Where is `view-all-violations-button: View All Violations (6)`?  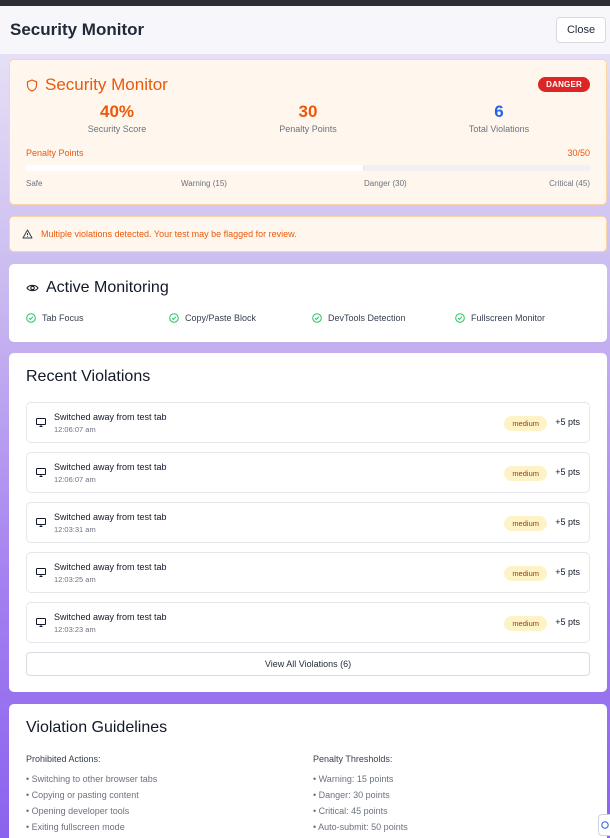
view-all-violations-button: View All Violations (6) is located at coordinates (308, 664).